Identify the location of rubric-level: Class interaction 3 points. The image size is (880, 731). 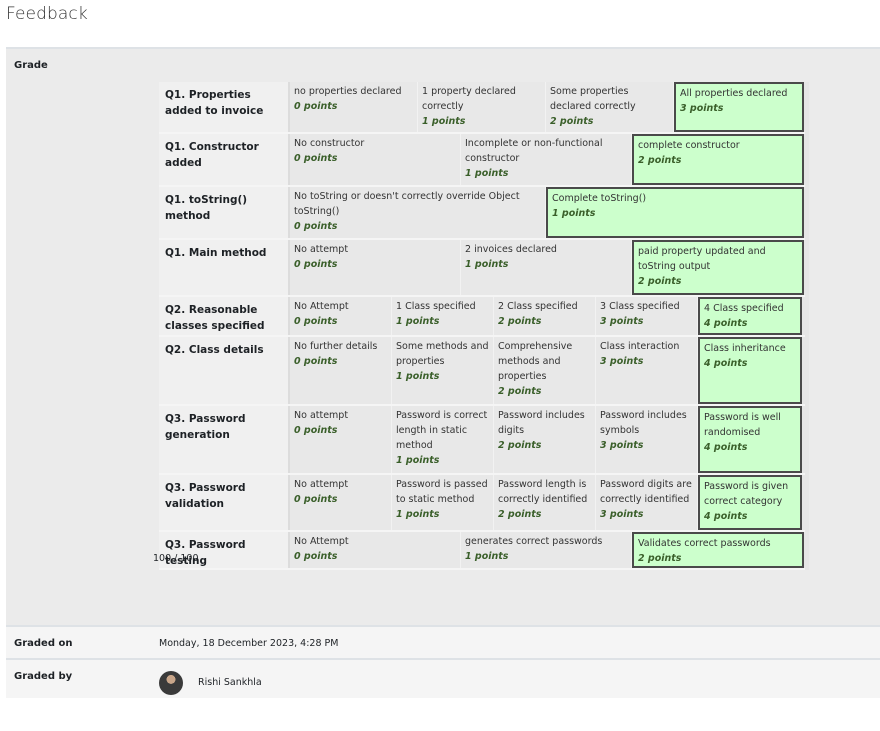
(647, 370).